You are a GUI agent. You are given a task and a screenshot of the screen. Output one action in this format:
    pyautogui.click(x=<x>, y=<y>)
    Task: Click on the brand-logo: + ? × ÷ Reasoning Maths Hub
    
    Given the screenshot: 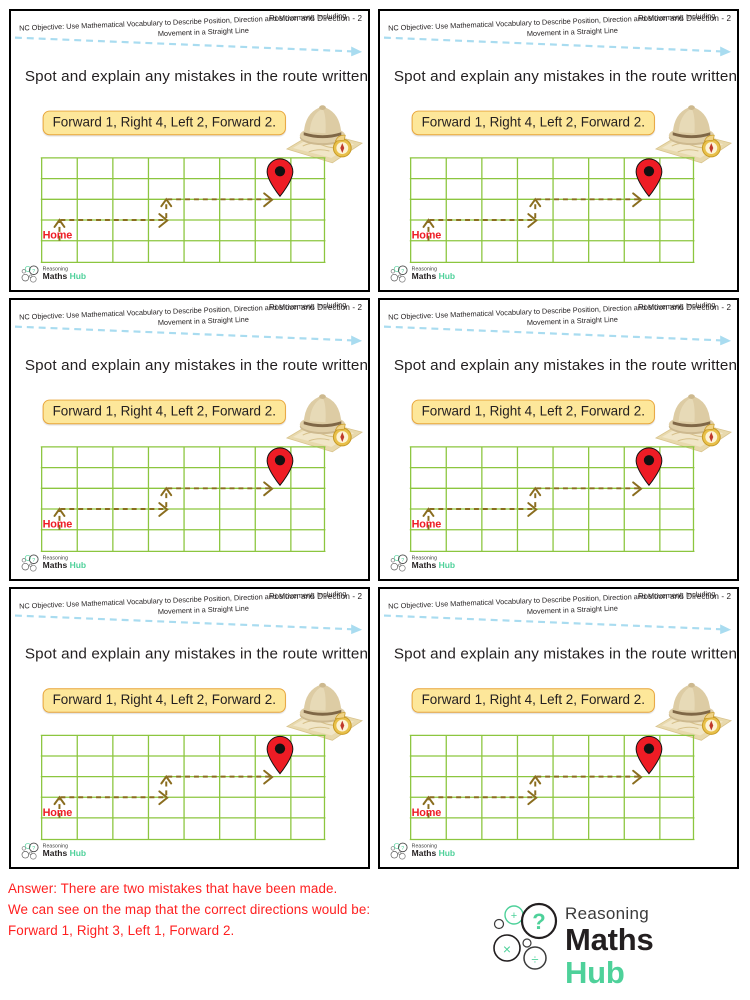 What is the action you would take?
    pyautogui.click(x=592, y=943)
    